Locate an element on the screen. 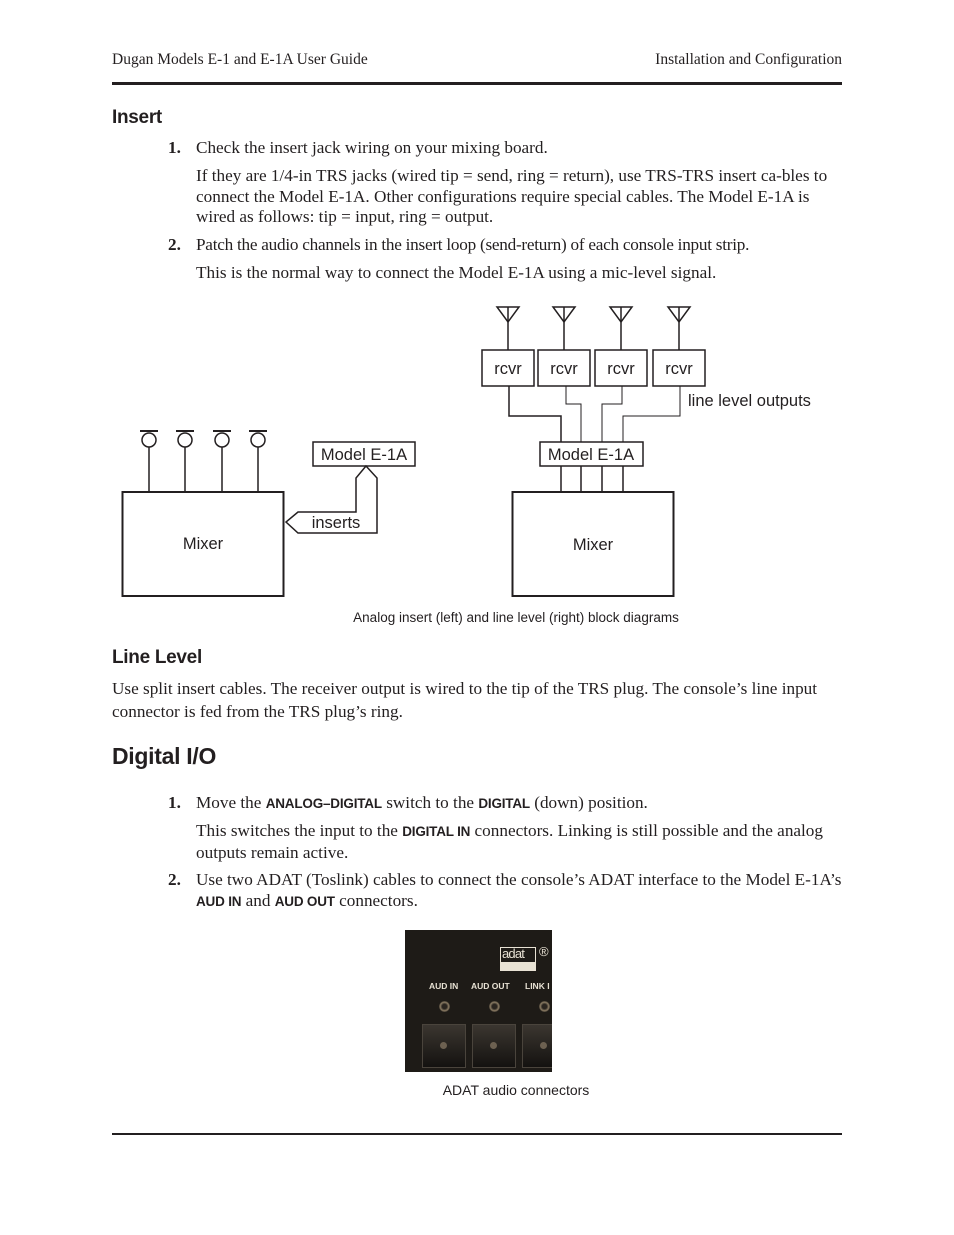  running-header-section: Installation and Configuration is located at coordinates (748, 59).